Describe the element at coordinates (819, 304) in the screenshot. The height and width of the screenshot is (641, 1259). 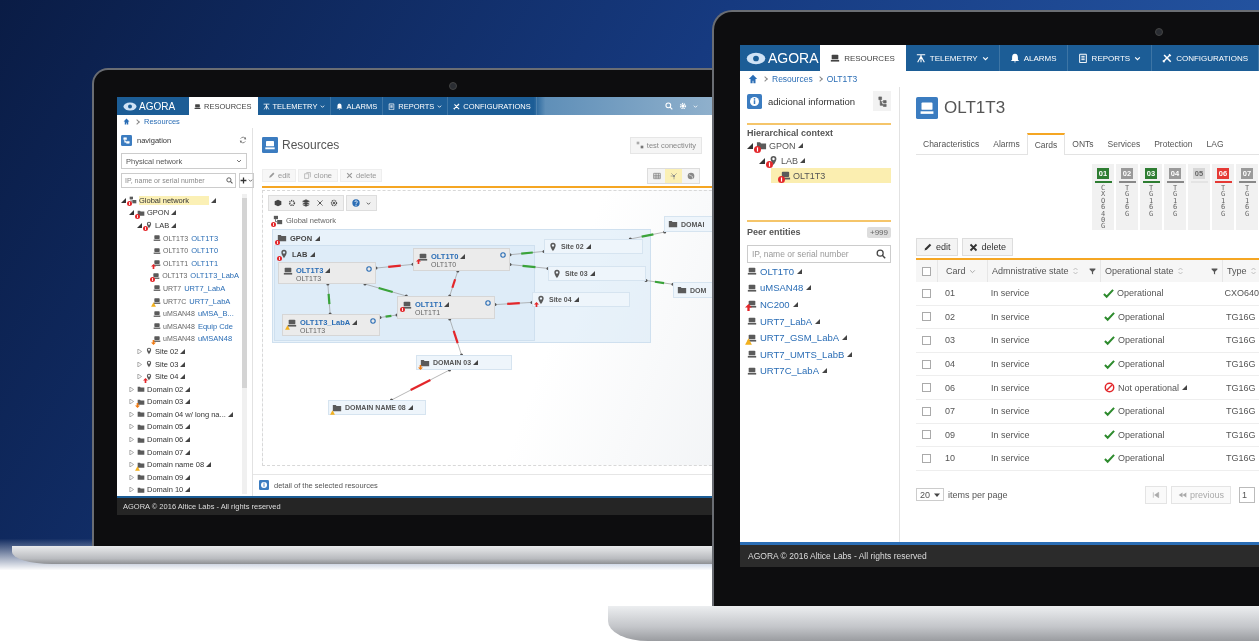
I see `peer-entity-link: NC200` at that location.